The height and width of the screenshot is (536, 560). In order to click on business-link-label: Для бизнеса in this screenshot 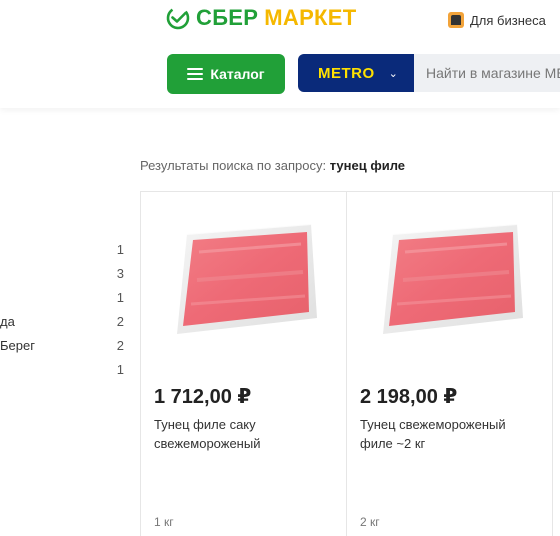, I will do `click(508, 20)`.